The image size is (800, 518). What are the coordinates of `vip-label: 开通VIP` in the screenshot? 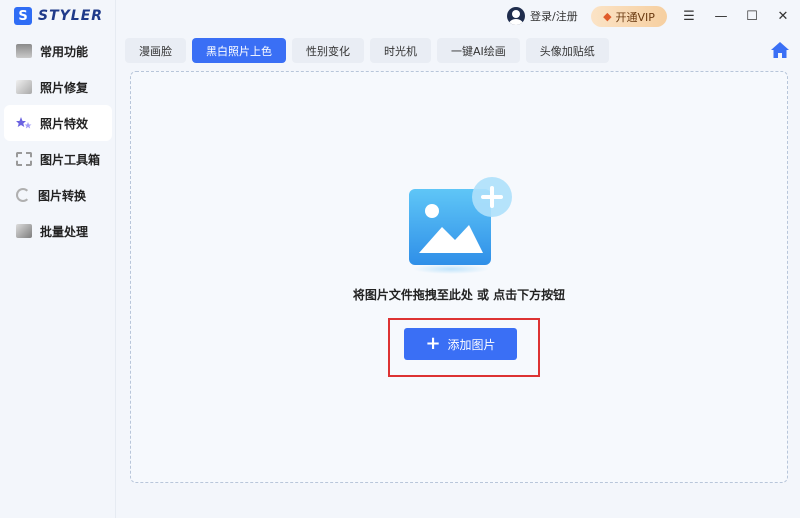 It's located at (635, 17).